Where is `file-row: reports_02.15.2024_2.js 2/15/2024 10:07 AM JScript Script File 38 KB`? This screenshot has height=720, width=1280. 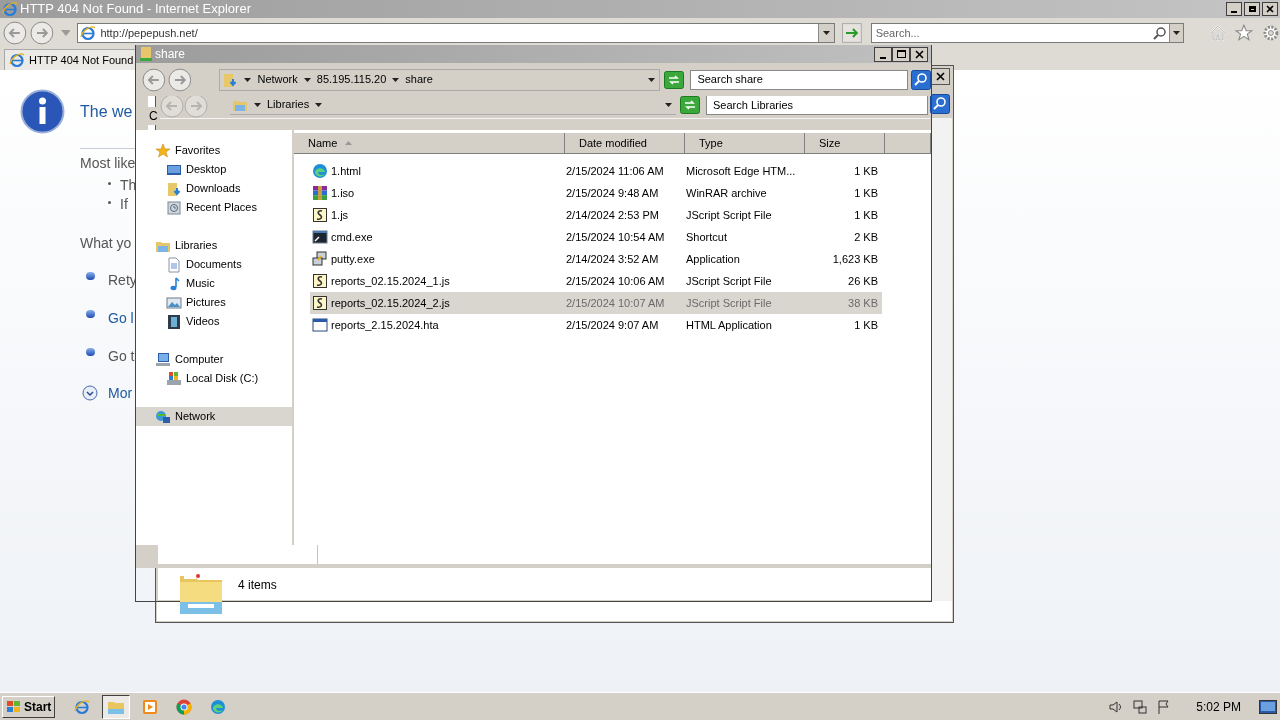
file-row: reports_02.15.2024_2.js 2/15/2024 10:07 AM JScript Script File 38 KB is located at coordinates (596, 303).